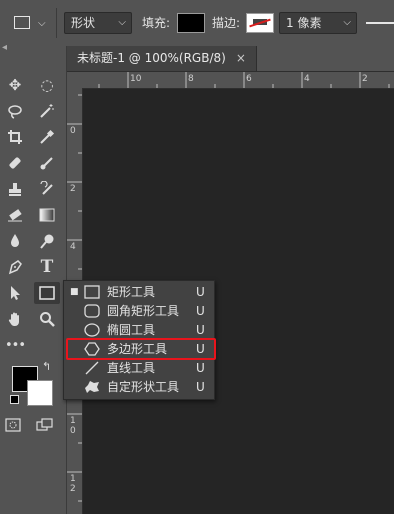 The height and width of the screenshot is (514, 394). I want to click on default-colors-icon, so click(14, 399).